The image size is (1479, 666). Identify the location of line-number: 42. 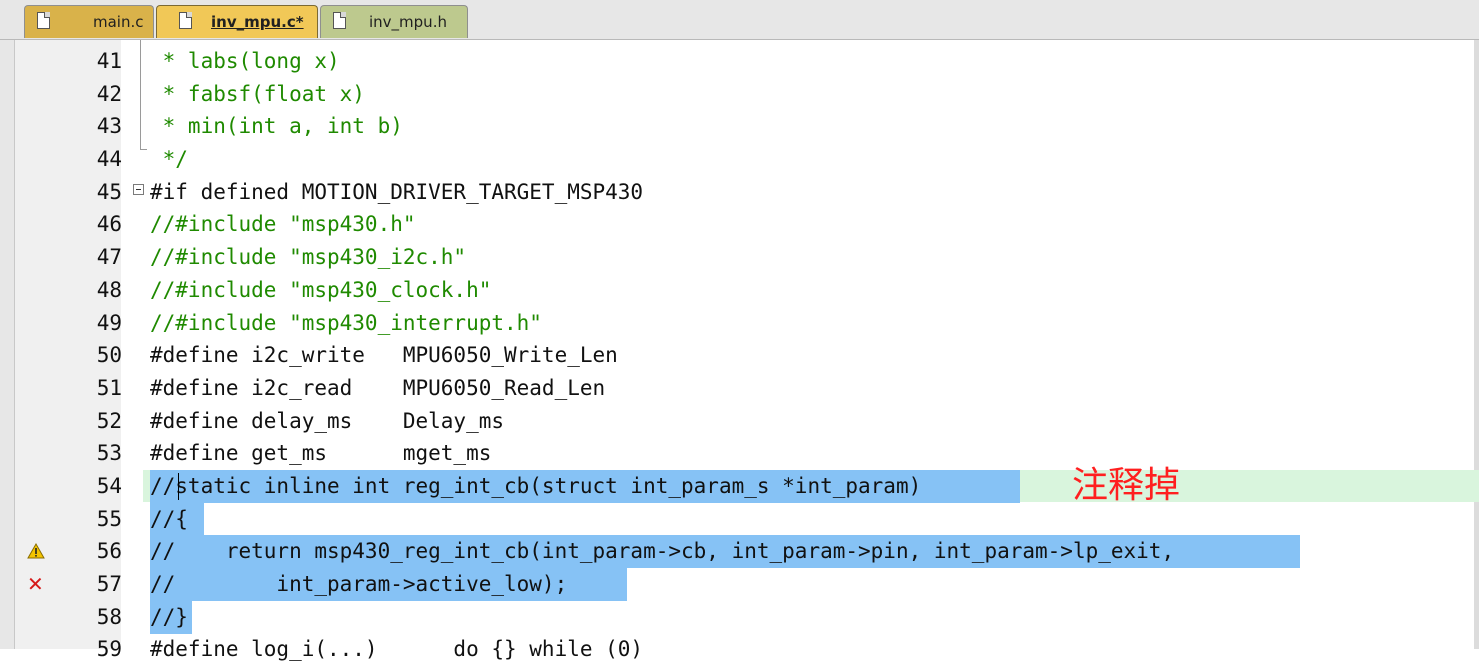
(109, 93).